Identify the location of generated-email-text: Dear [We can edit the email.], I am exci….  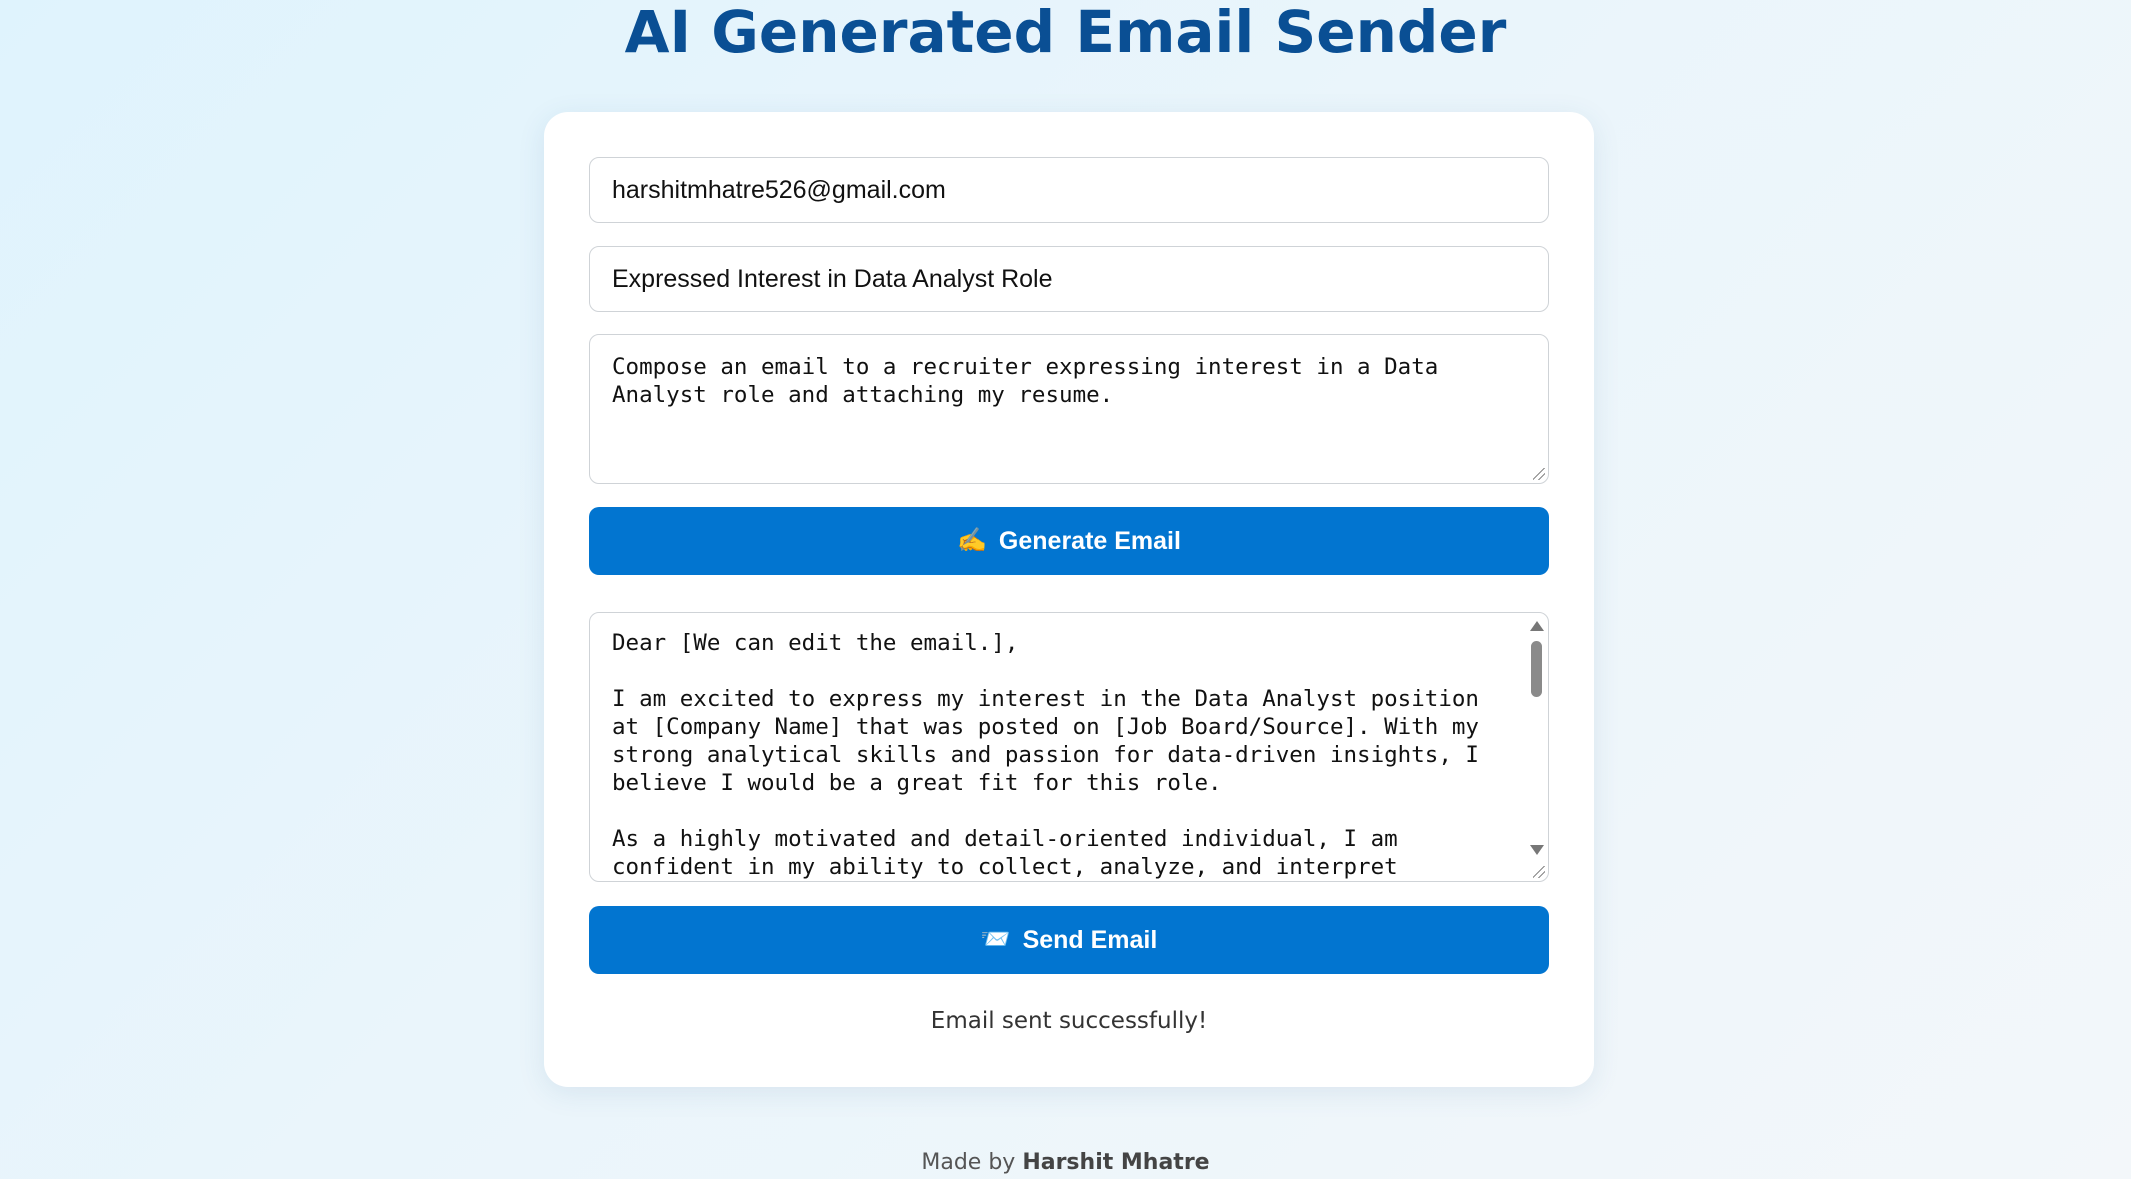
(1045, 756).